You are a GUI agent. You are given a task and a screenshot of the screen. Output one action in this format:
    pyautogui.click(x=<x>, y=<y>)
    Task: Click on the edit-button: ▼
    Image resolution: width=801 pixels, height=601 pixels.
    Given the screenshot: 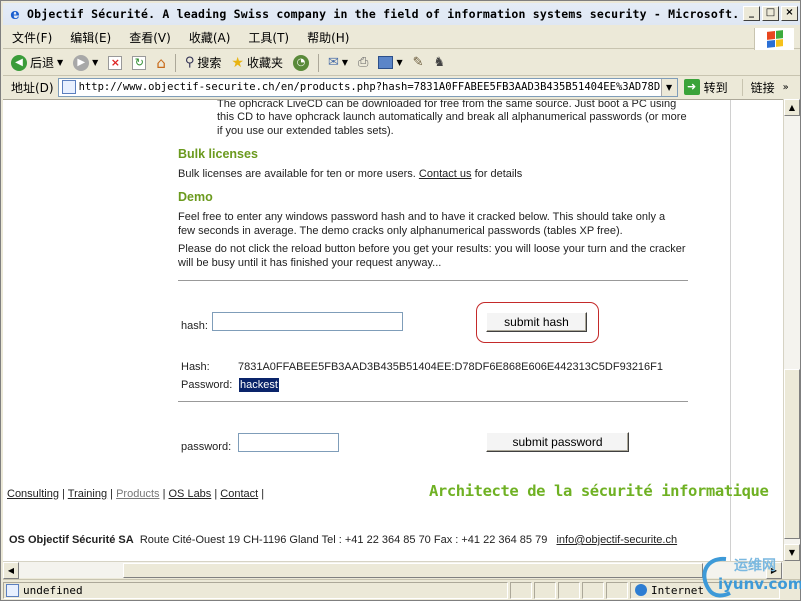 What is the action you would take?
    pyautogui.click(x=390, y=63)
    